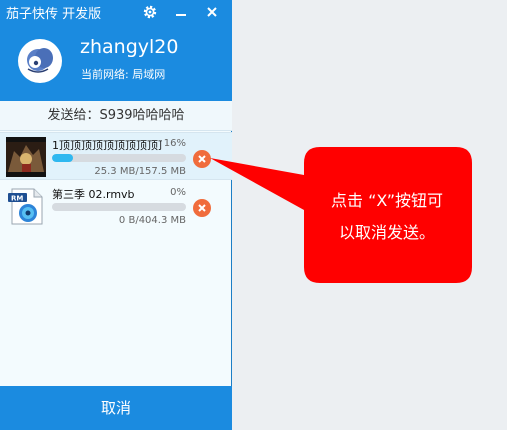 Image resolution: width=507 pixels, height=430 pixels. I want to click on rmvb-file-icon: RM, so click(26, 206).